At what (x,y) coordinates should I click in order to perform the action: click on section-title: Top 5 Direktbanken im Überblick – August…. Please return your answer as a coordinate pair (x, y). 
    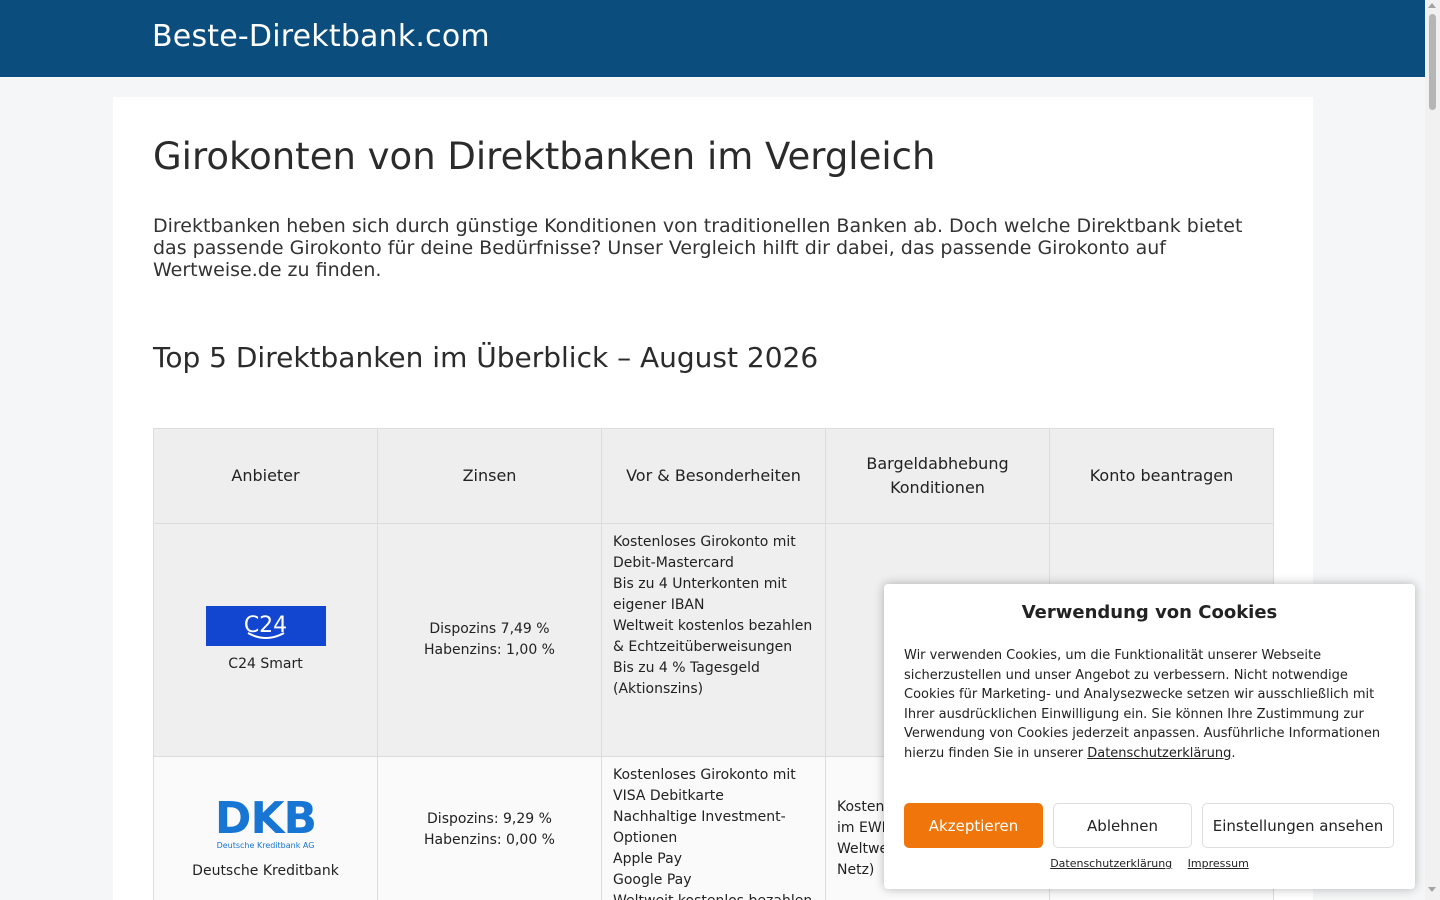
    Looking at the image, I should click on (486, 357).